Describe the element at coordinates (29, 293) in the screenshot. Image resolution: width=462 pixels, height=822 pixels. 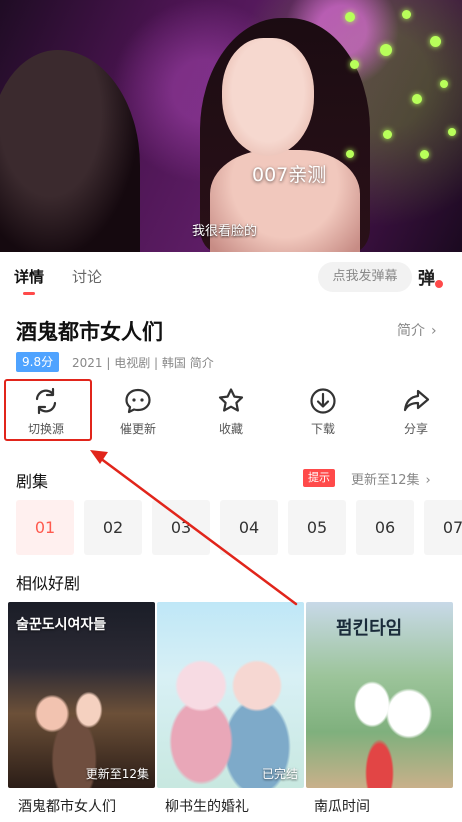
I see `tab-active-indicator` at that location.